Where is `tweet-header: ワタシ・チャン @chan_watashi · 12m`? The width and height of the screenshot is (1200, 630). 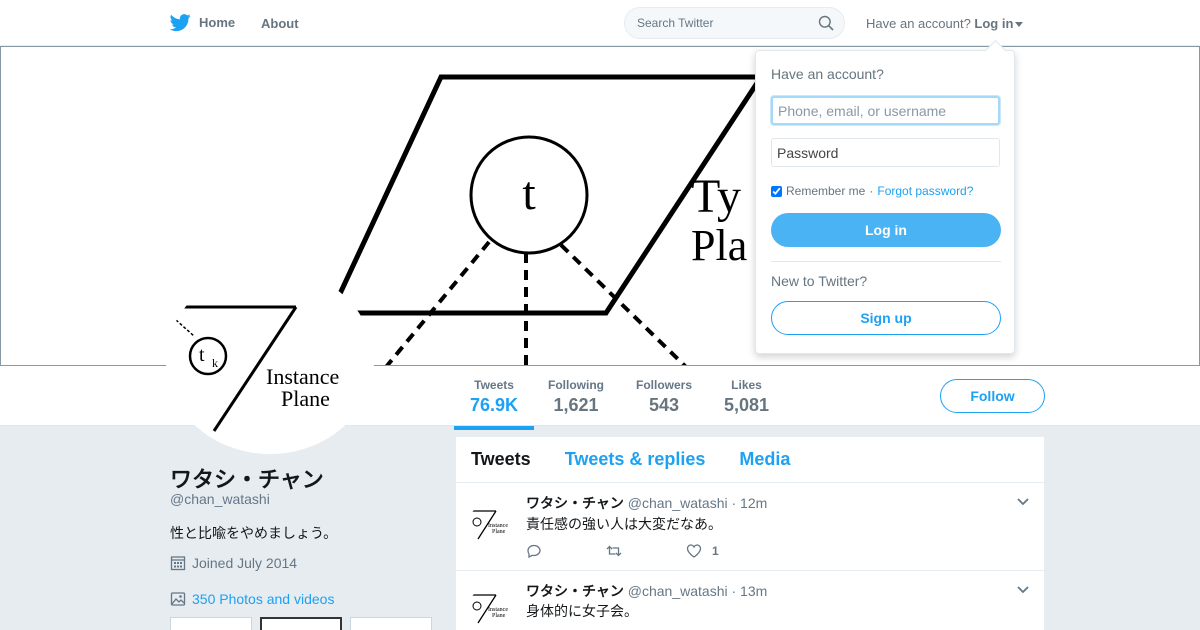 tweet-header: ワタシ・チャン @chan_watashi · 12m is located at coordinates (646, 503).